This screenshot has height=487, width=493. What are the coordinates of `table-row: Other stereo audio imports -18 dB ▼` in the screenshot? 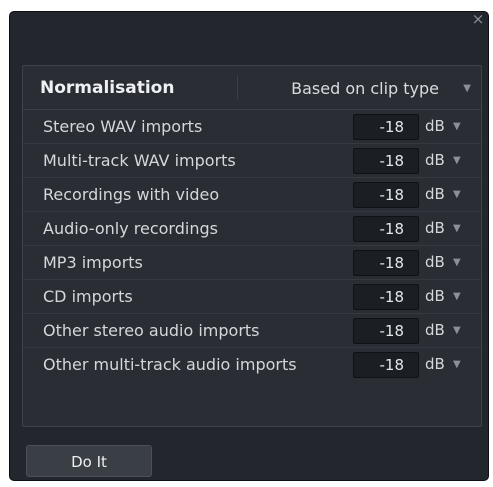 It's located at (252, 331).